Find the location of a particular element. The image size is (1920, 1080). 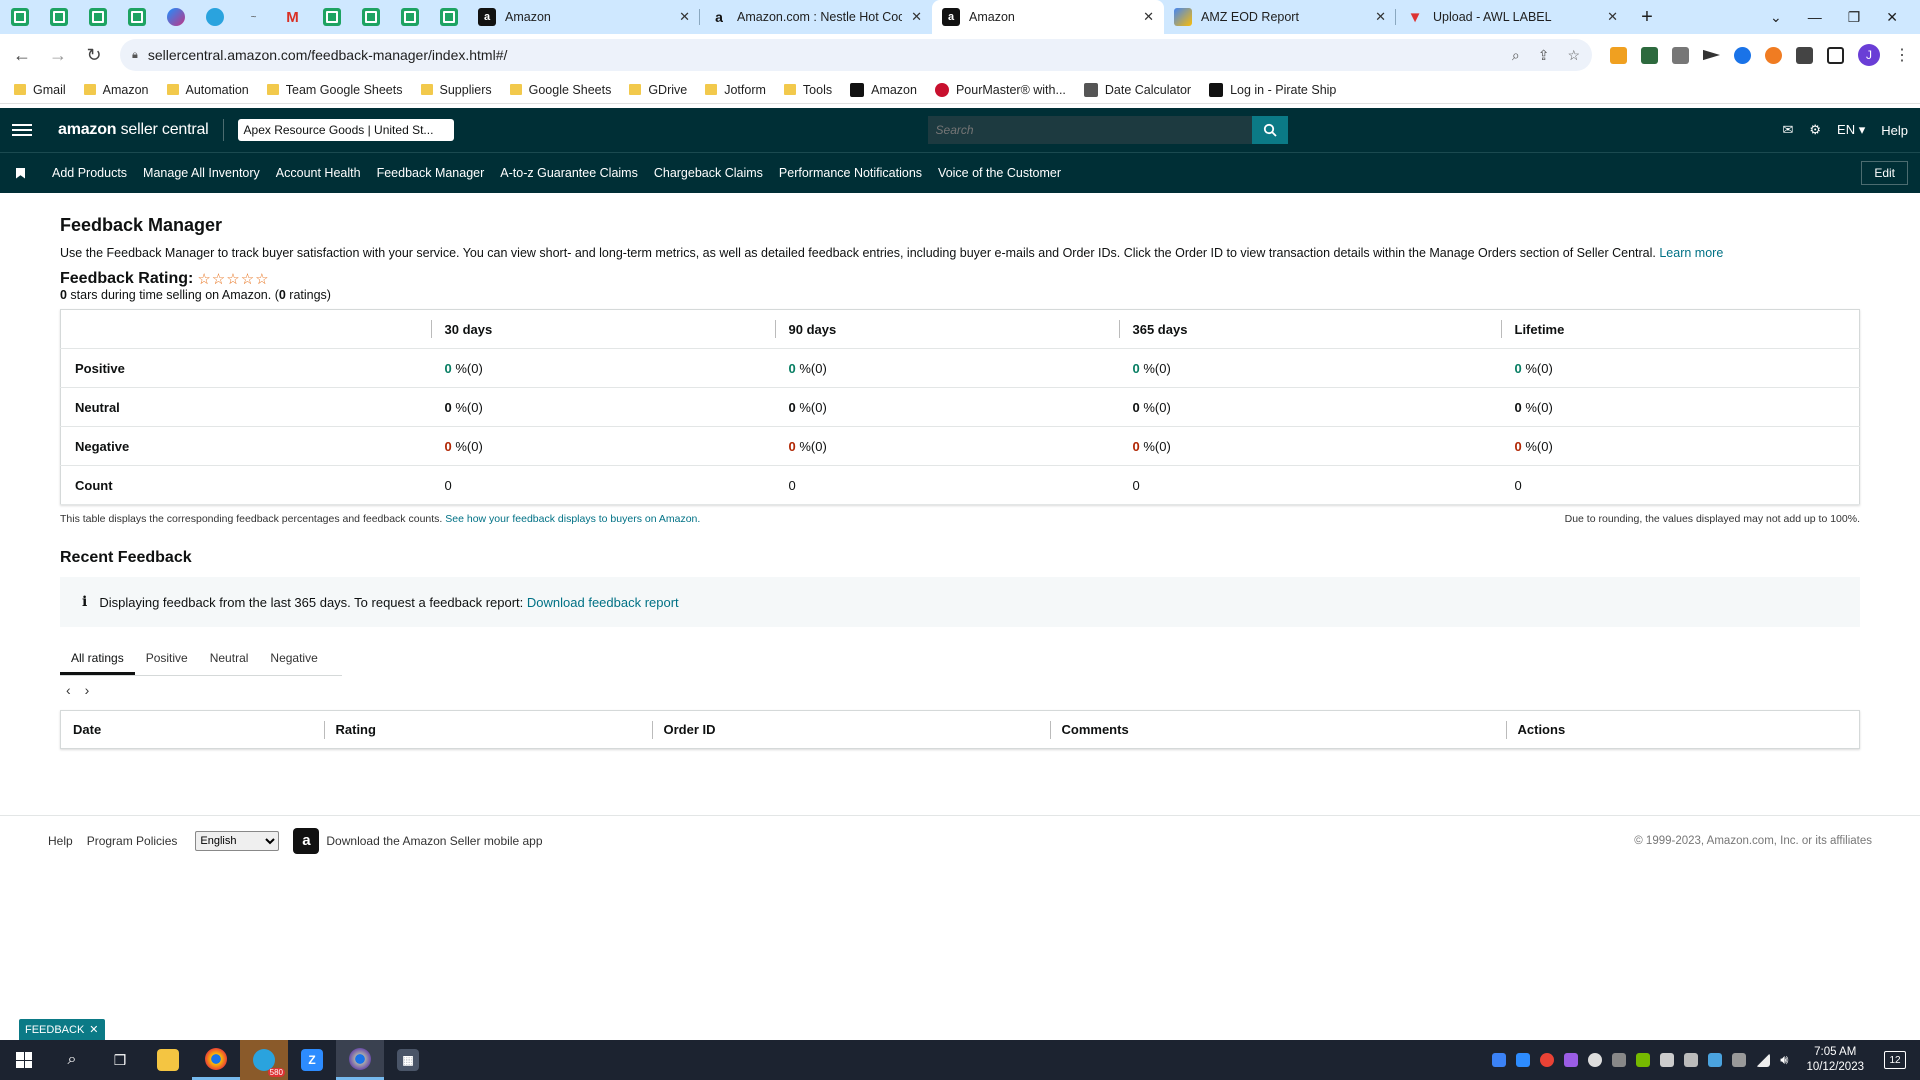

more-menu-icon: ⋮ is located at coordinates (1902, 55).